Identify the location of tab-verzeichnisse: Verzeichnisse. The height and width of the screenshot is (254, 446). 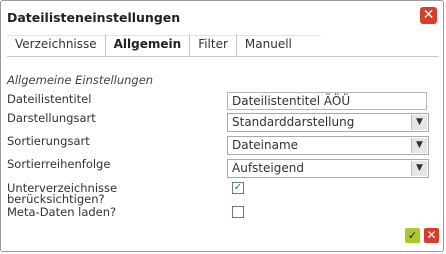
(56, 45).